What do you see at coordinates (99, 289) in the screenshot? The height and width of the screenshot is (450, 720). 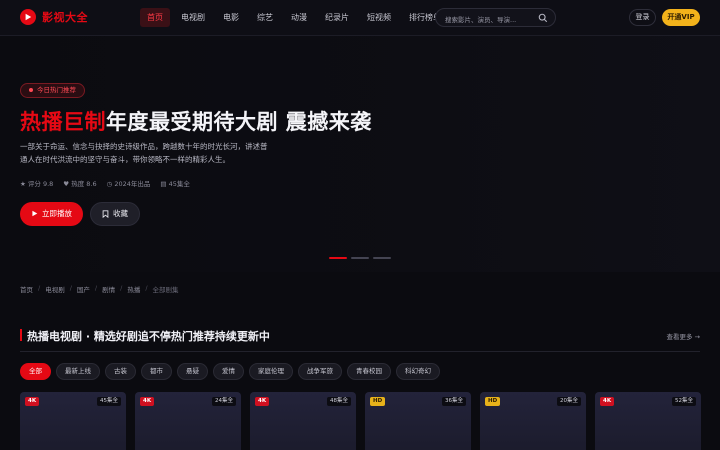 I see `breadcrumb: 首页 / 电视剧 / 国产 / 剧情 / 热播 / 全部剧集` at bounding box center [99, 289].